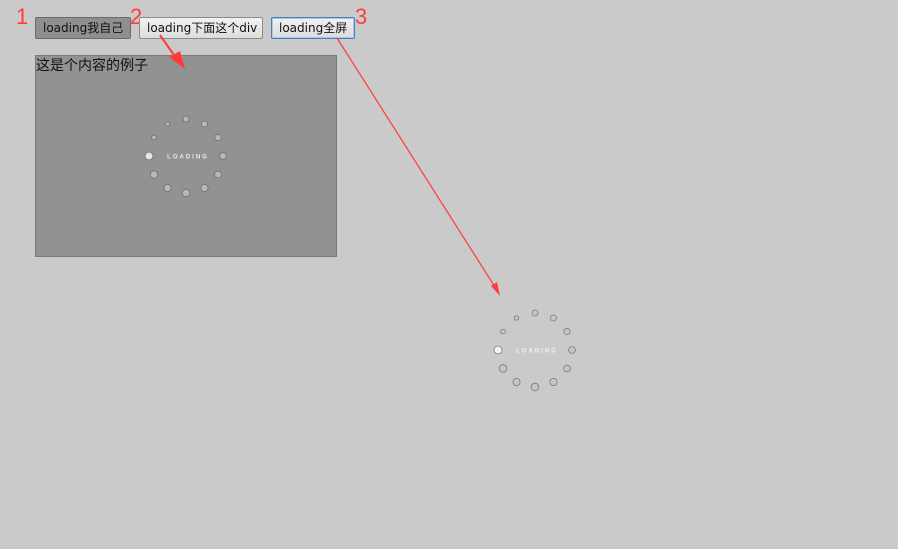 The height and width of the screenshot is (549, 898). What do you see at coordinates (495, 289) in the screenshot?
I see `annotation-arrow-3-head` at bounding box center [495, 289].